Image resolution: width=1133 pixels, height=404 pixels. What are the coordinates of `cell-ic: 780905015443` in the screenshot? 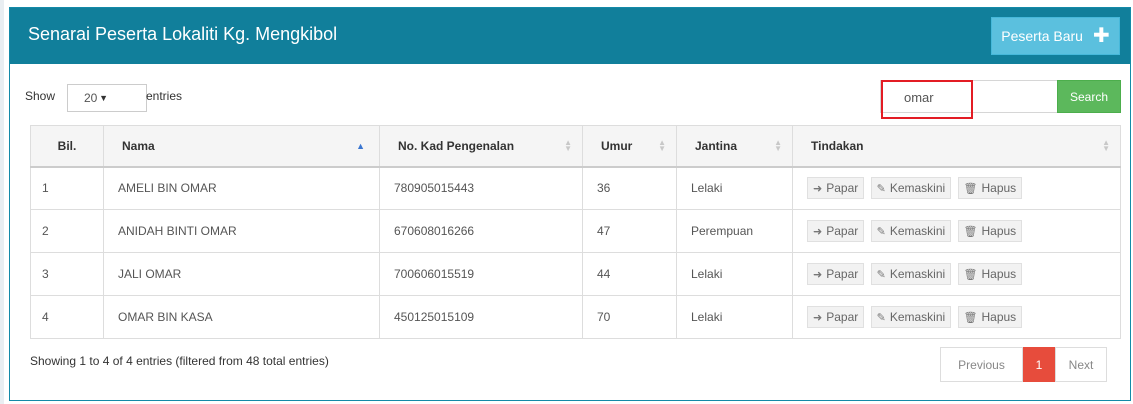 It's located at (481, 188).